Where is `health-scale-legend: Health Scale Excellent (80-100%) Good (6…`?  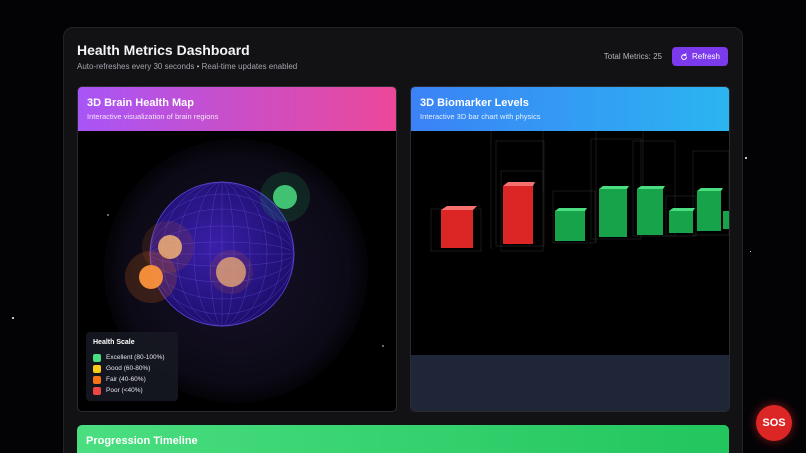 health-scale-legend: Health Scale Excellent (80-100%) Good (6… is located at coordinates (132, 366).